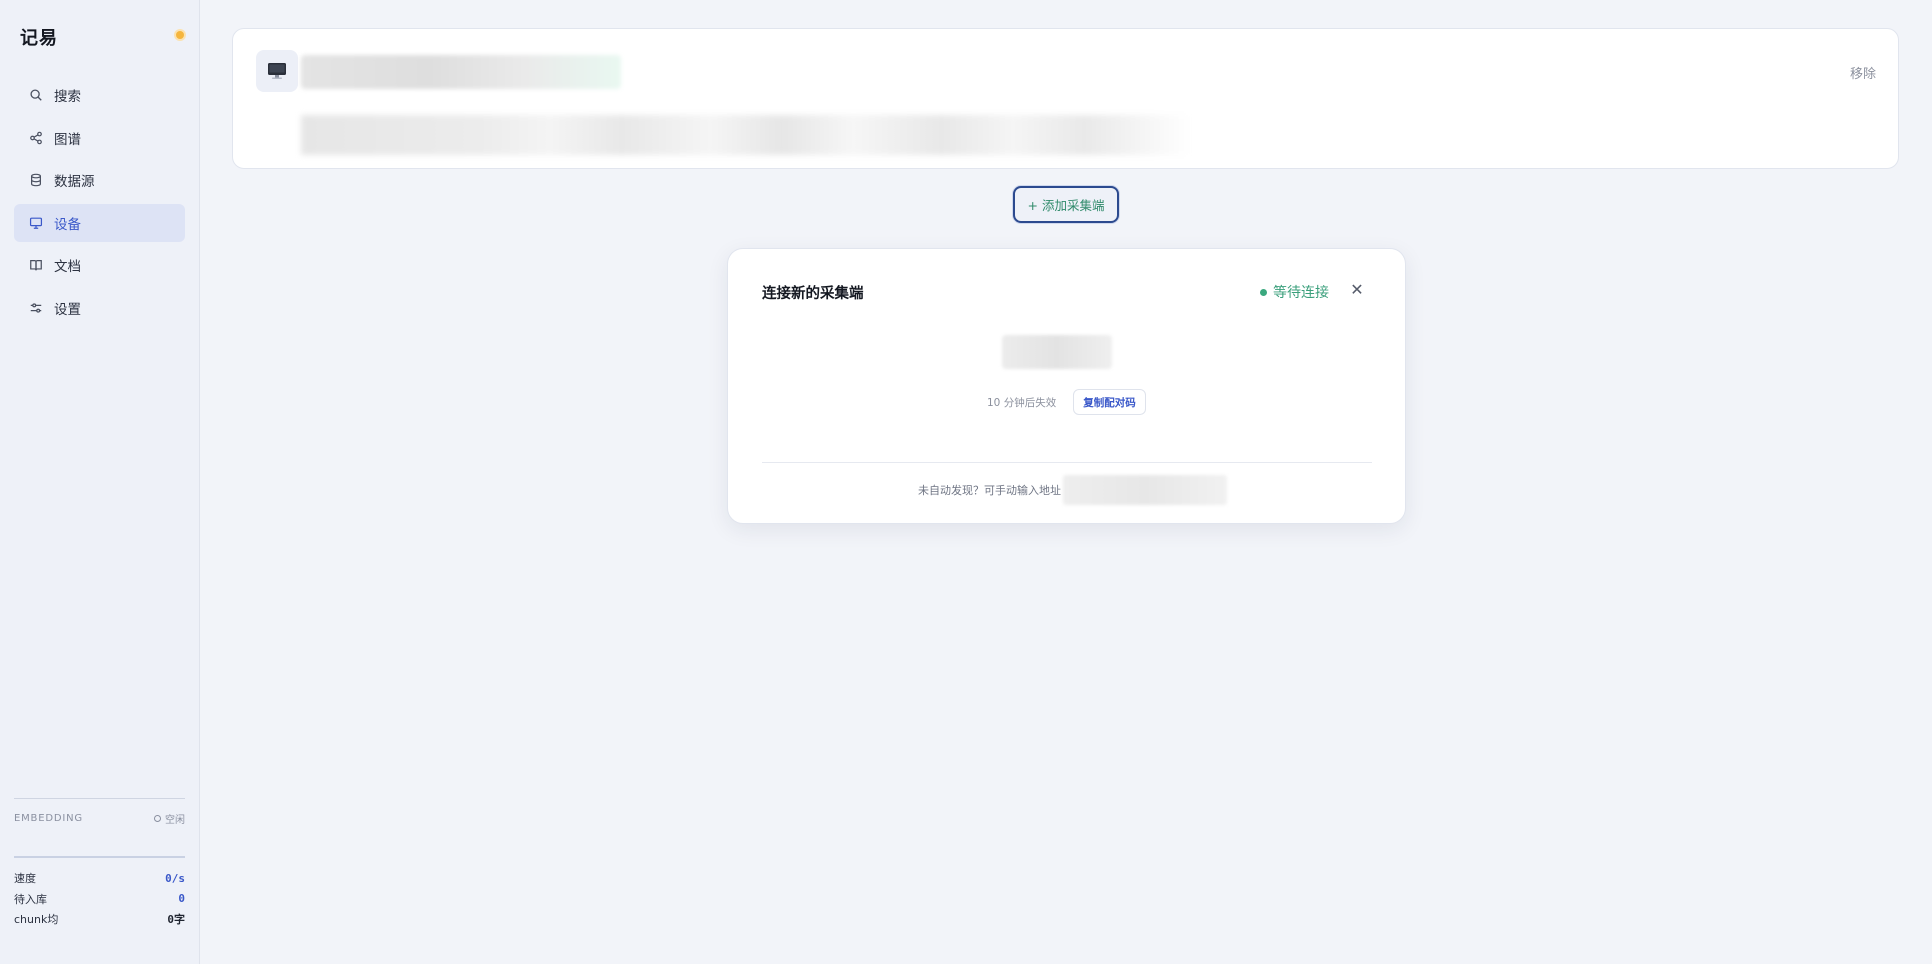 This screenshot has height=964, width=1932. I want to click on stat-value: 0/s, so click(175, 878).